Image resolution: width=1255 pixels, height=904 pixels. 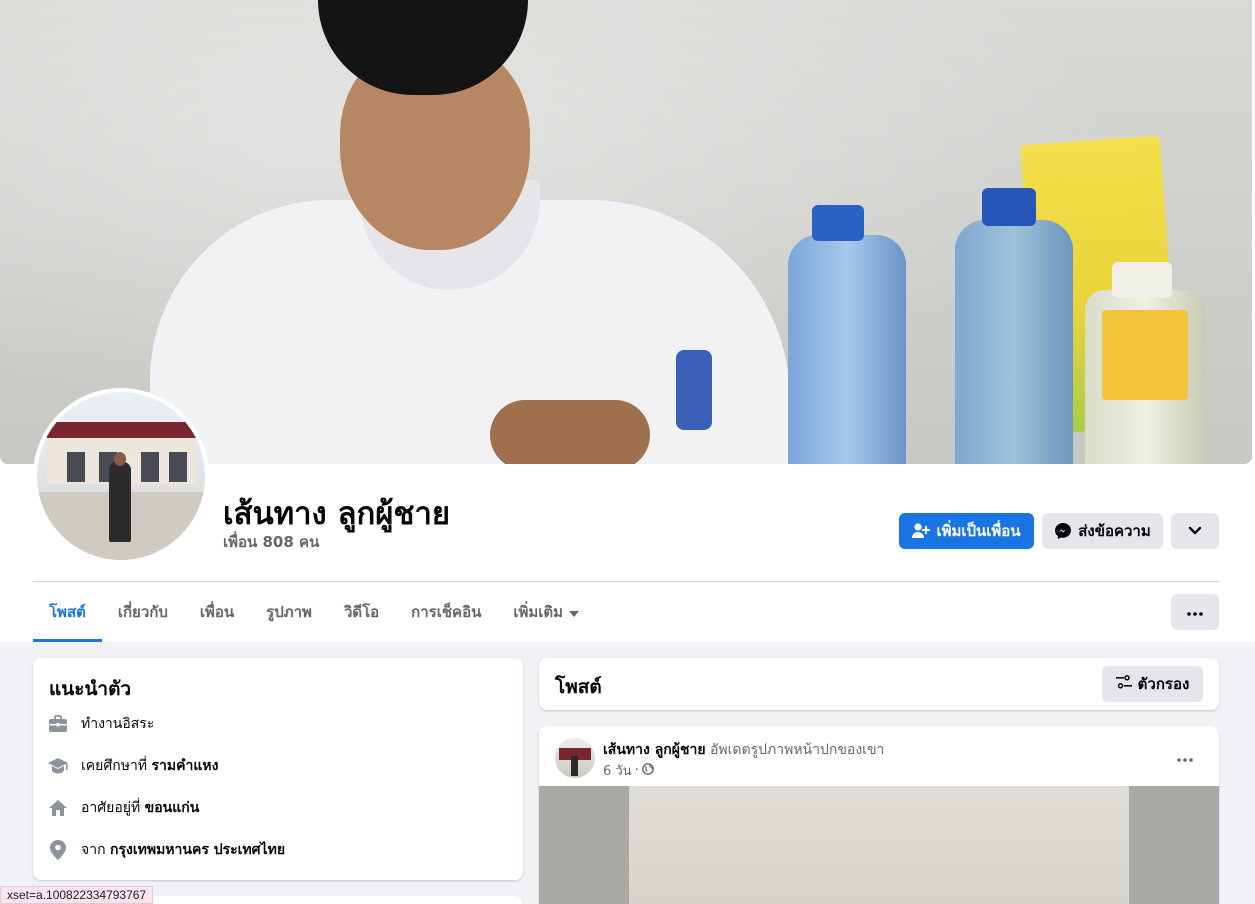 I want to click on filter-button: ตัวกรอง, so click(x=1152, y=684).